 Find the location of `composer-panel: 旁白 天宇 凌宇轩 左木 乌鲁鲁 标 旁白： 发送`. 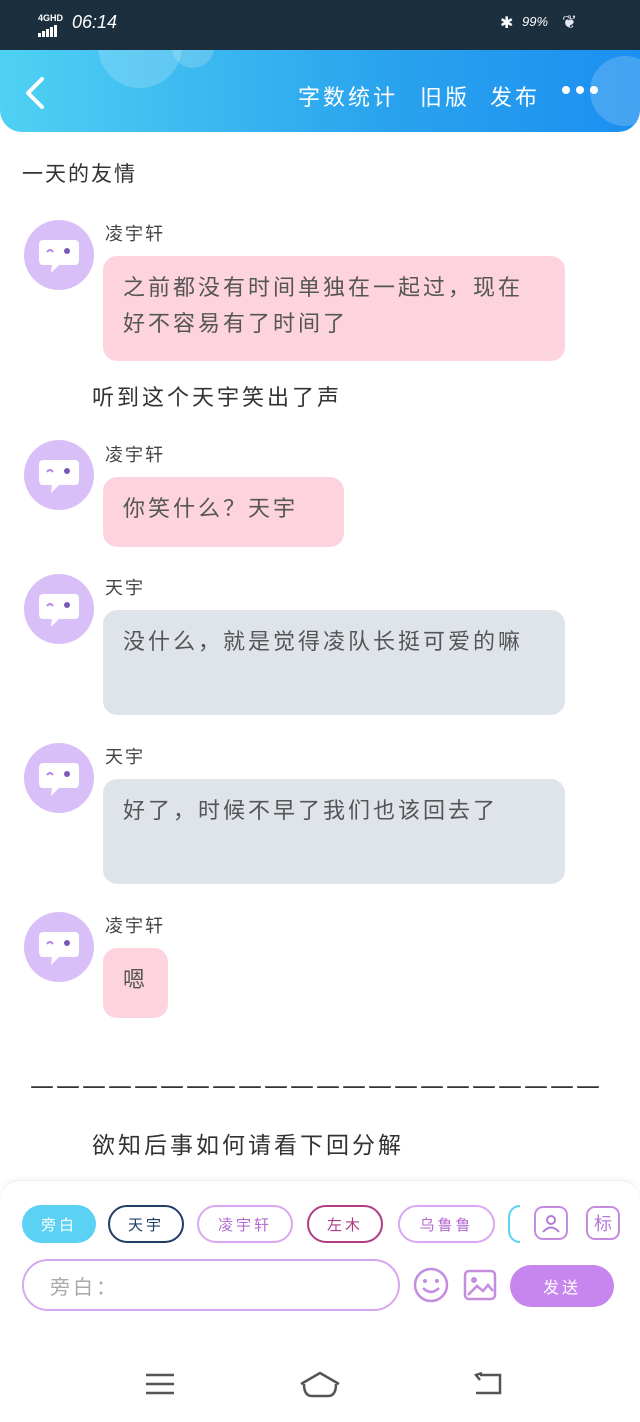

composer-panel: 旁白 天宇 凌宇轩 左木 乌鲁鲁 标 旁白： 发送 is located at coordinates (320, 1264).